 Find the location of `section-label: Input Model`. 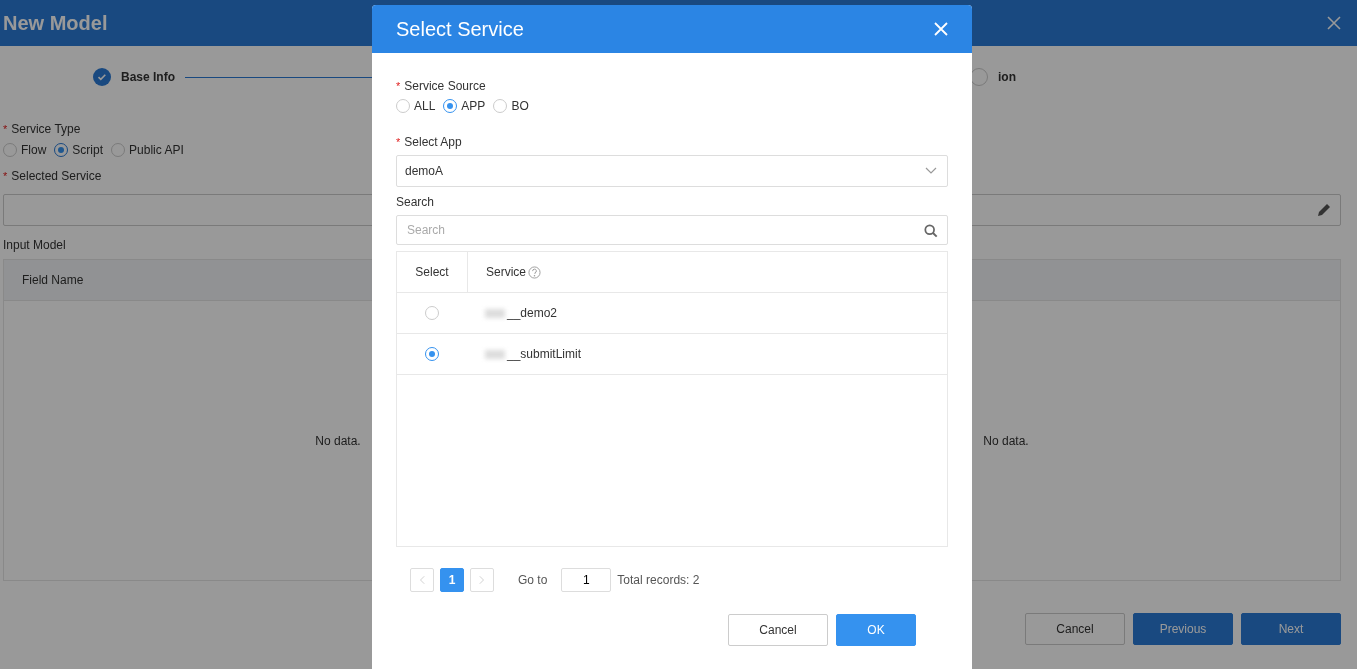

section-label: Input Model is located at coordinates (35, 245).